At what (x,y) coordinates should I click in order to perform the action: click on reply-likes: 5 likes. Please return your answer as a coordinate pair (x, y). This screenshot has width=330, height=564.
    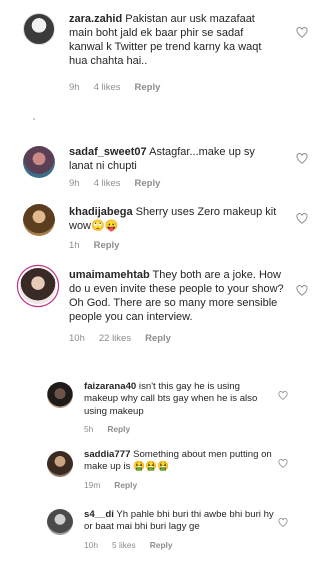
    Looking at the image, I should click on (124, 545).